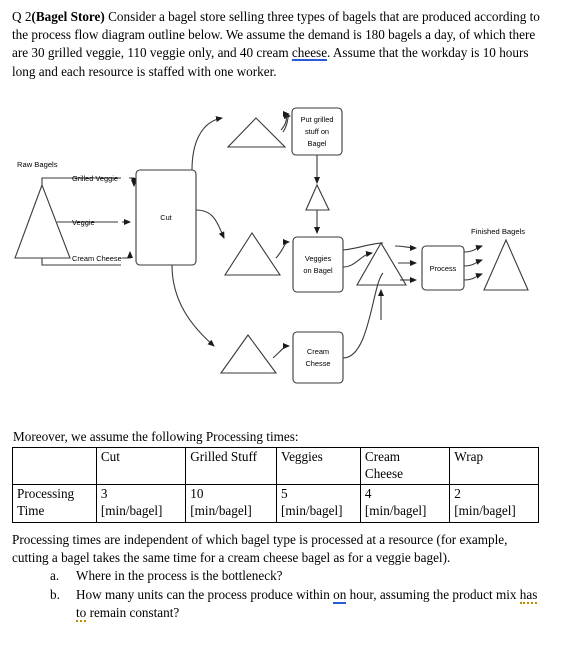 This screenshot has height=658, width=583. What do you see at coordinates (252, 253) in the screenshot?
I see `veggie-buffer-triangle` at bounding box center [252, 253].